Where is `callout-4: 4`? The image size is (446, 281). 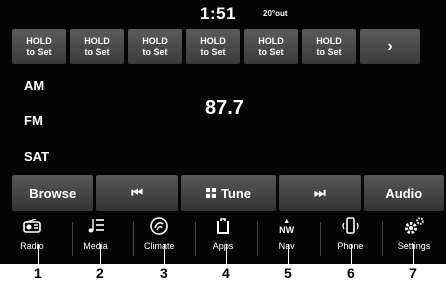 callout-4: 4 is located at coordinates (226, 273).